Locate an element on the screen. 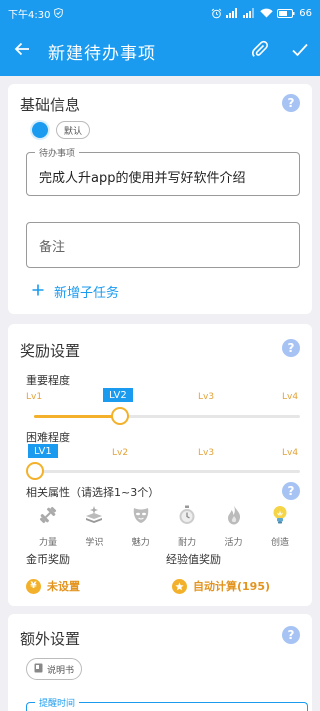 The height and width of the screenshot is (711, 320). add-subtask-button: 新增子任务 is located at coordinates (75, 291).